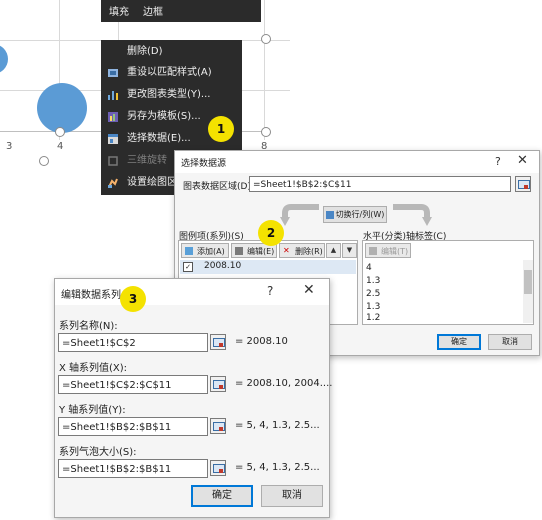  What do you see at coordinates (133, 299) in the screenshot?
I see `step-badge-3: 3` at bounding box center [133, 299].